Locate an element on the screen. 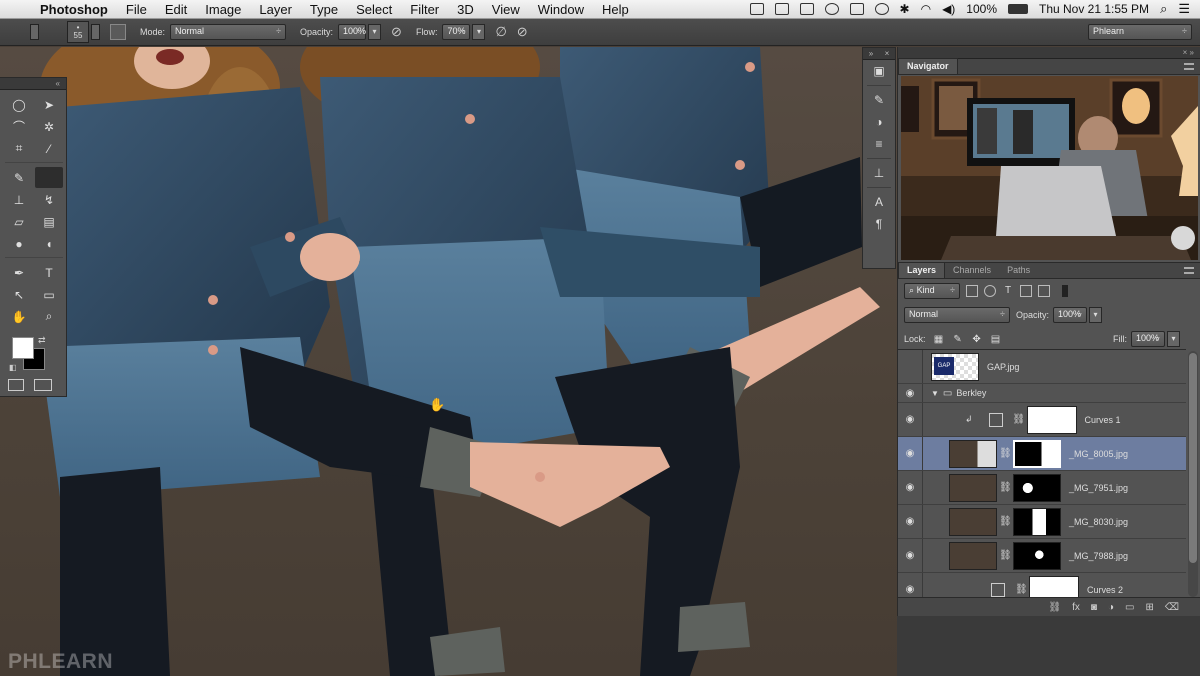  pressure-opacity-icon: ⊘ is located at coordinates (396, 32).